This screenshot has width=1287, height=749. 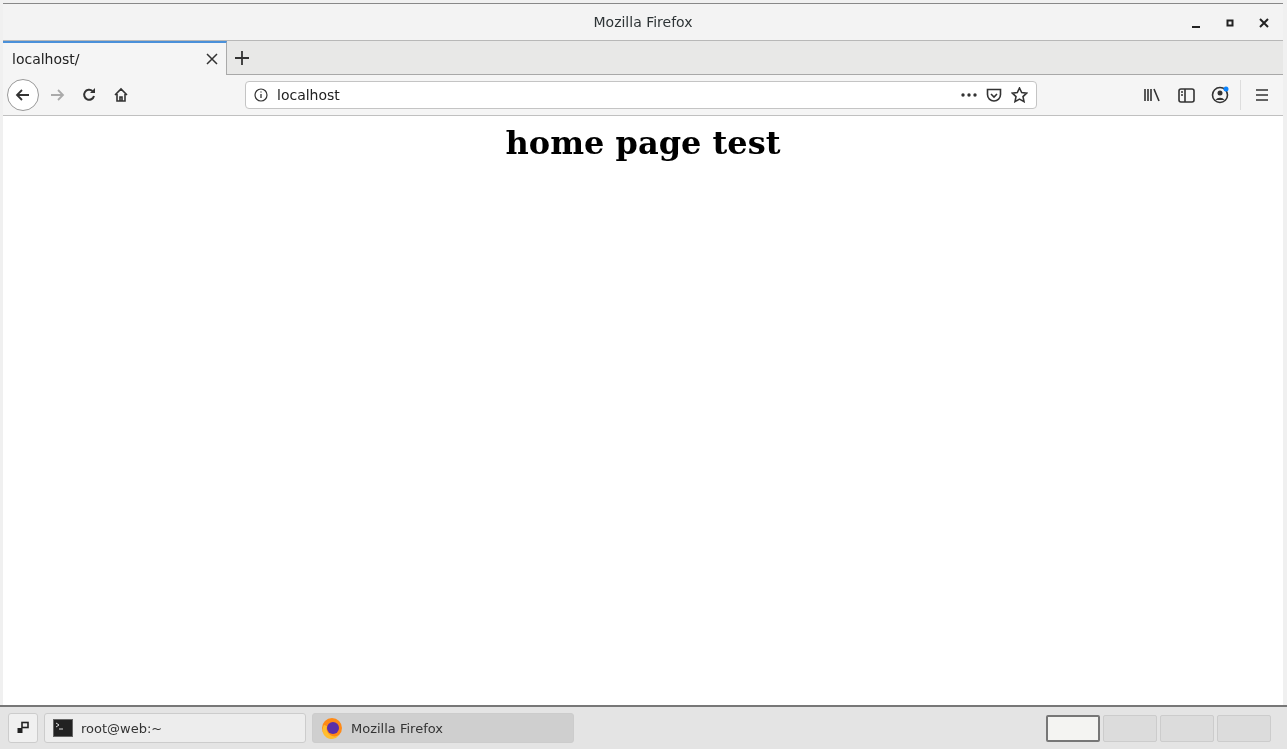 I want to click on sidebar-icon, so click(x=1186, y=95).